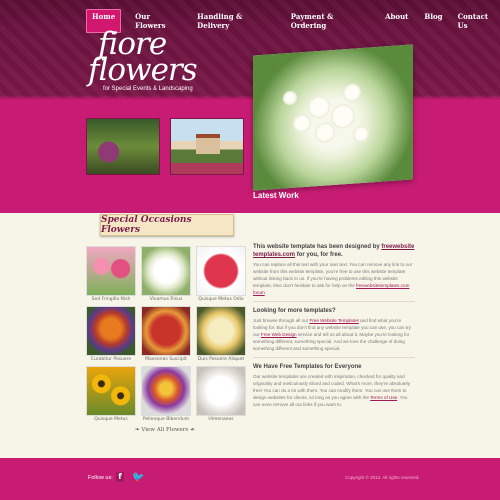  Describe the element at coordinates (111, 419) in the screenshot. I see `product-name: Quisque Metus` at that location.